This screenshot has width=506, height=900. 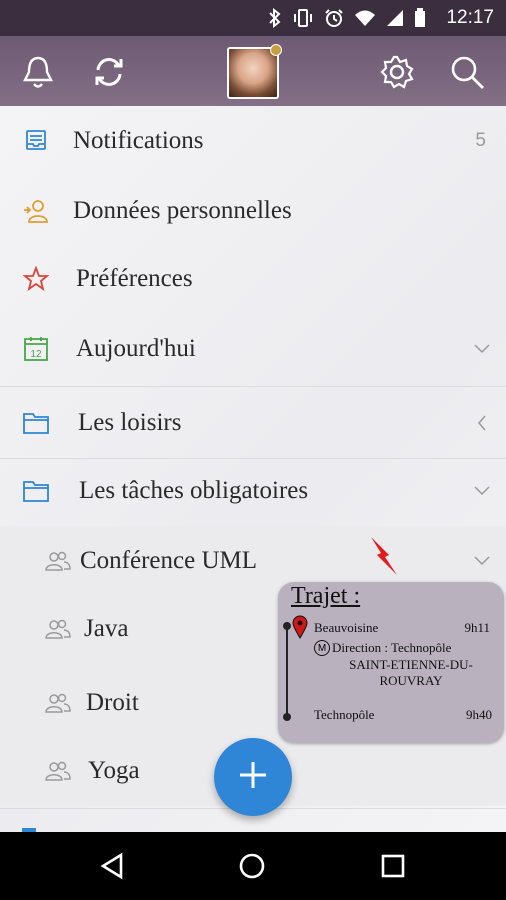 What do you see at coordinates (420, 20) in the screenshot?
I see `battery-icon` at bounding box center [420, 20].